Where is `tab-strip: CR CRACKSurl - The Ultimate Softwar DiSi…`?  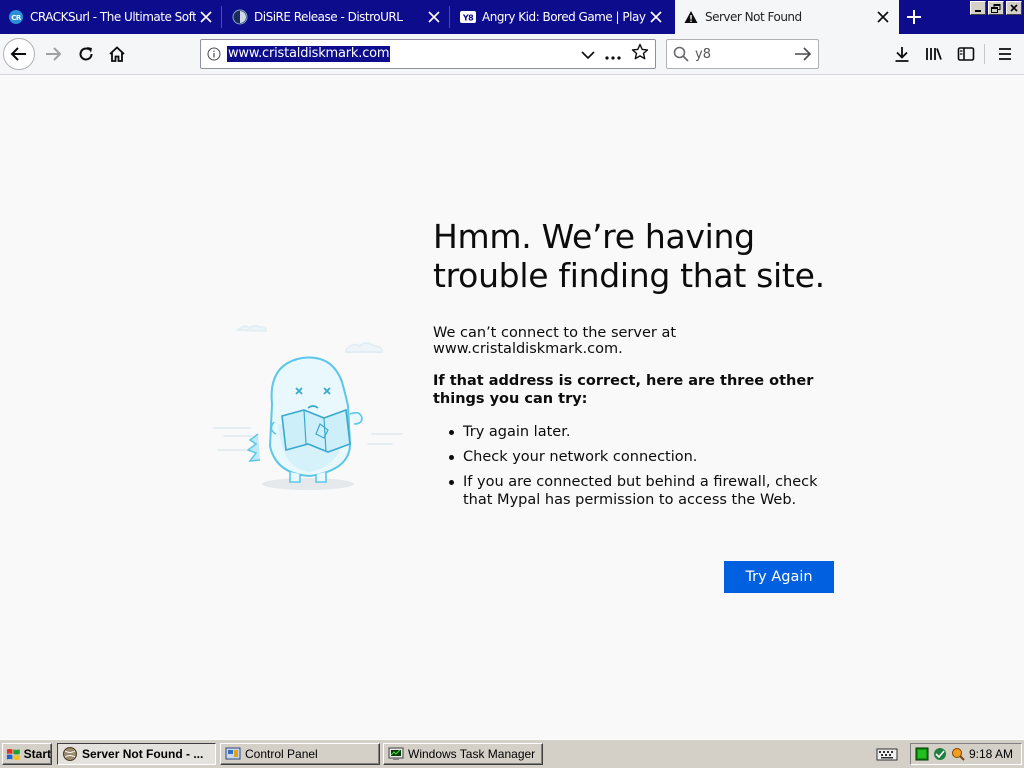 tab-strip: CR CRACKSurl - The Ultimate Softwar DiSi… is located at coordinates (512, 17).